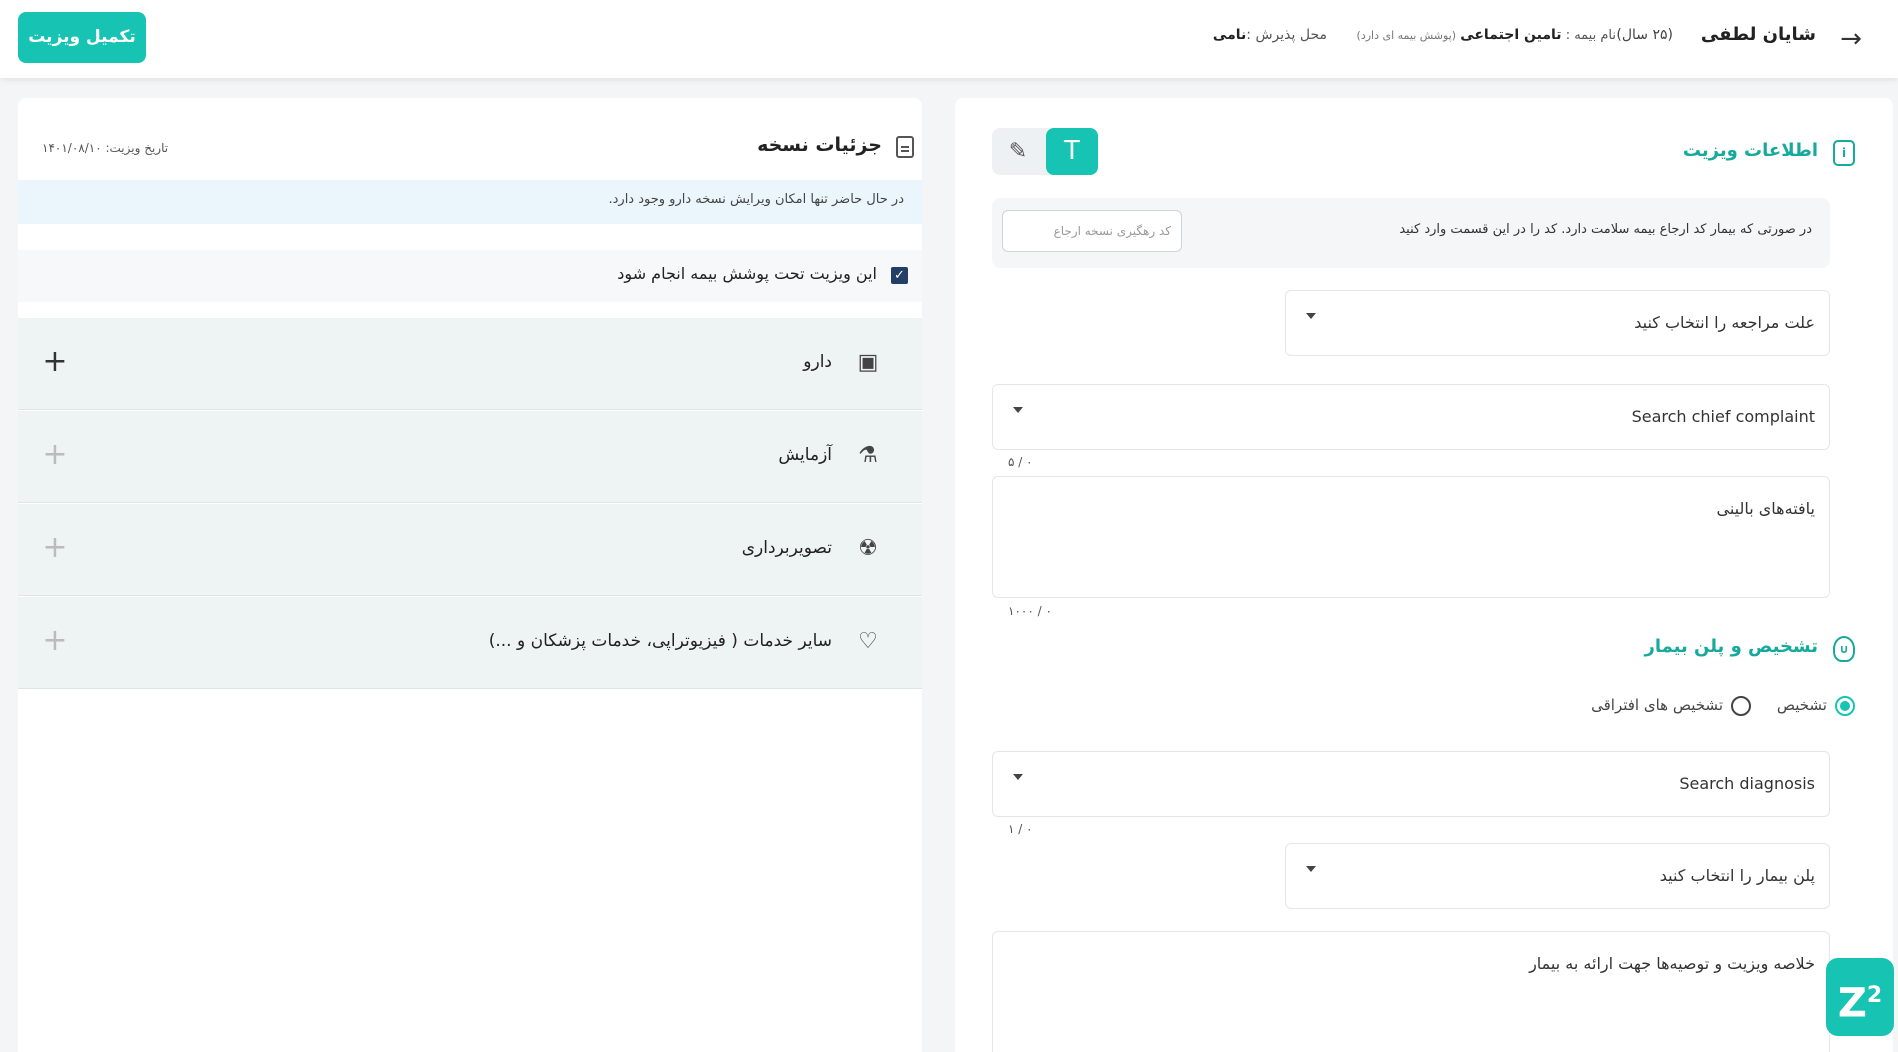 Image resolution: width=1898 pixels, height=1052 pixels. Describe the element at coordinates (1741, 706) in the screenshot. I see `differential-diagnosis-radio` at that location.